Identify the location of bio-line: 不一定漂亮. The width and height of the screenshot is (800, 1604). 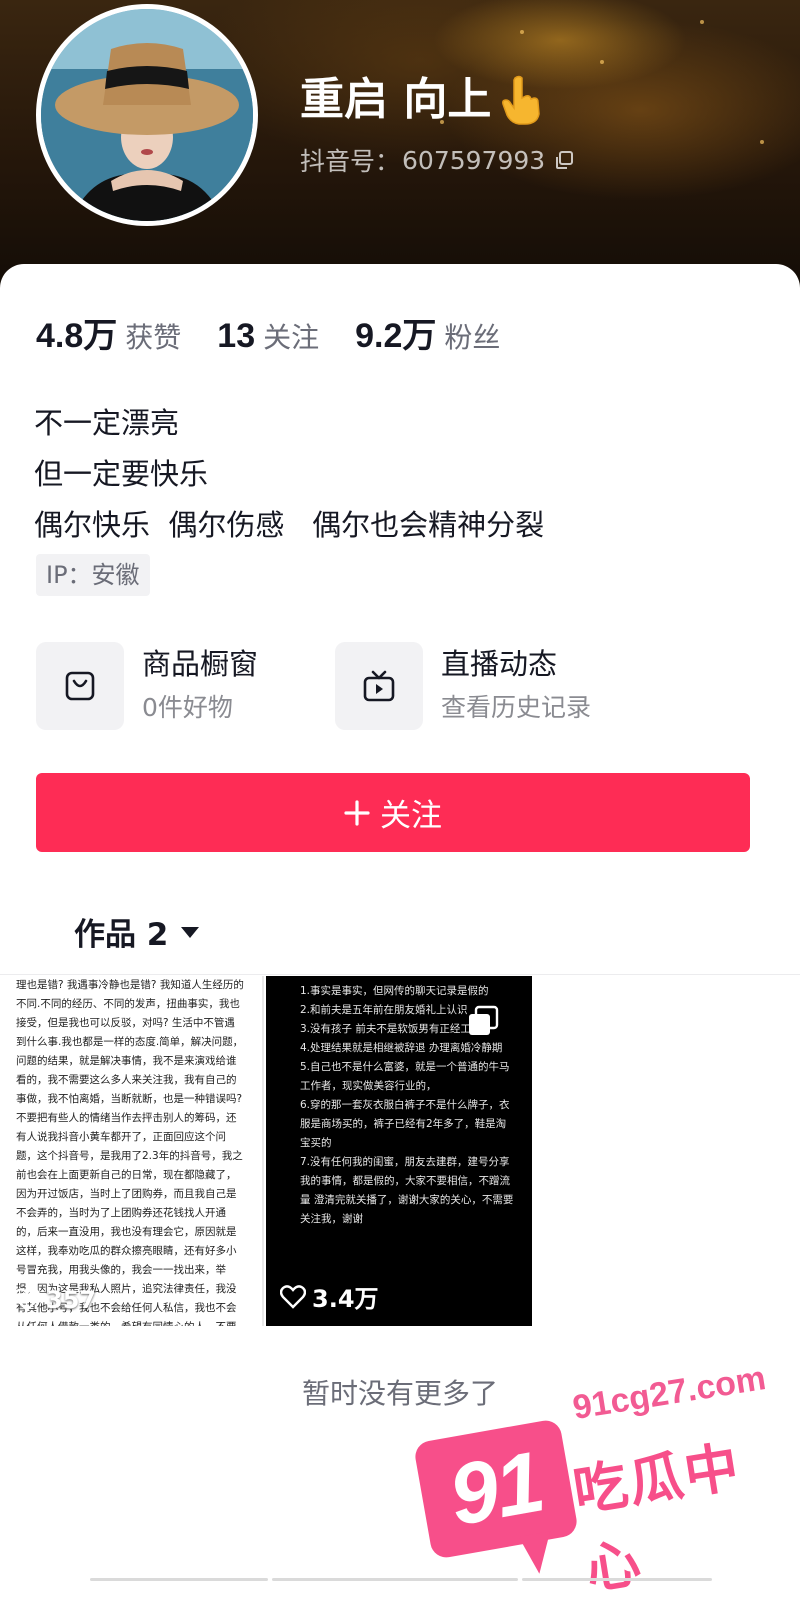
(107, 423).